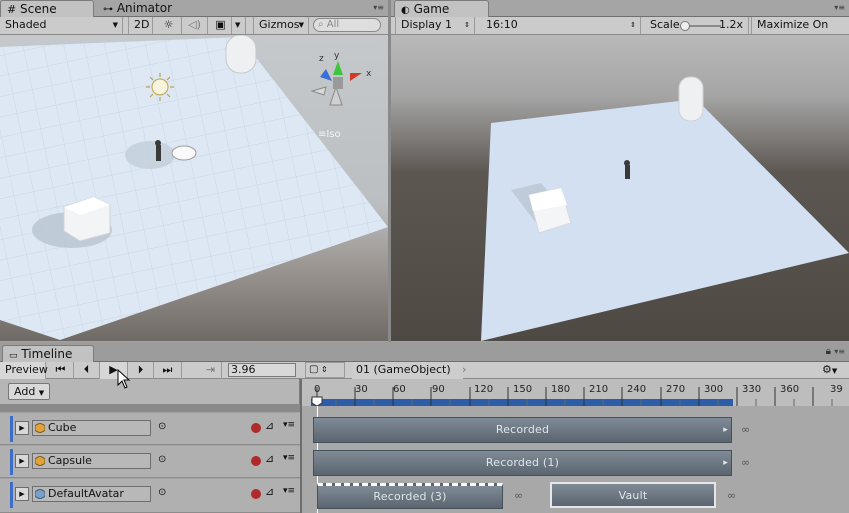 The width and height of the screenshot is (849, 513). I want to click on 2d-toggle-button: 2D, so click(140, 25).